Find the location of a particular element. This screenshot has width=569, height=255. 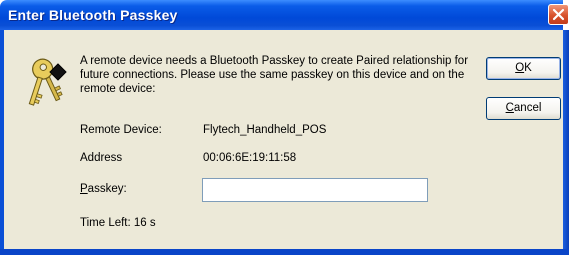

window-title: Enter Bluetooth Passkey is located at coordinates (93, 15).